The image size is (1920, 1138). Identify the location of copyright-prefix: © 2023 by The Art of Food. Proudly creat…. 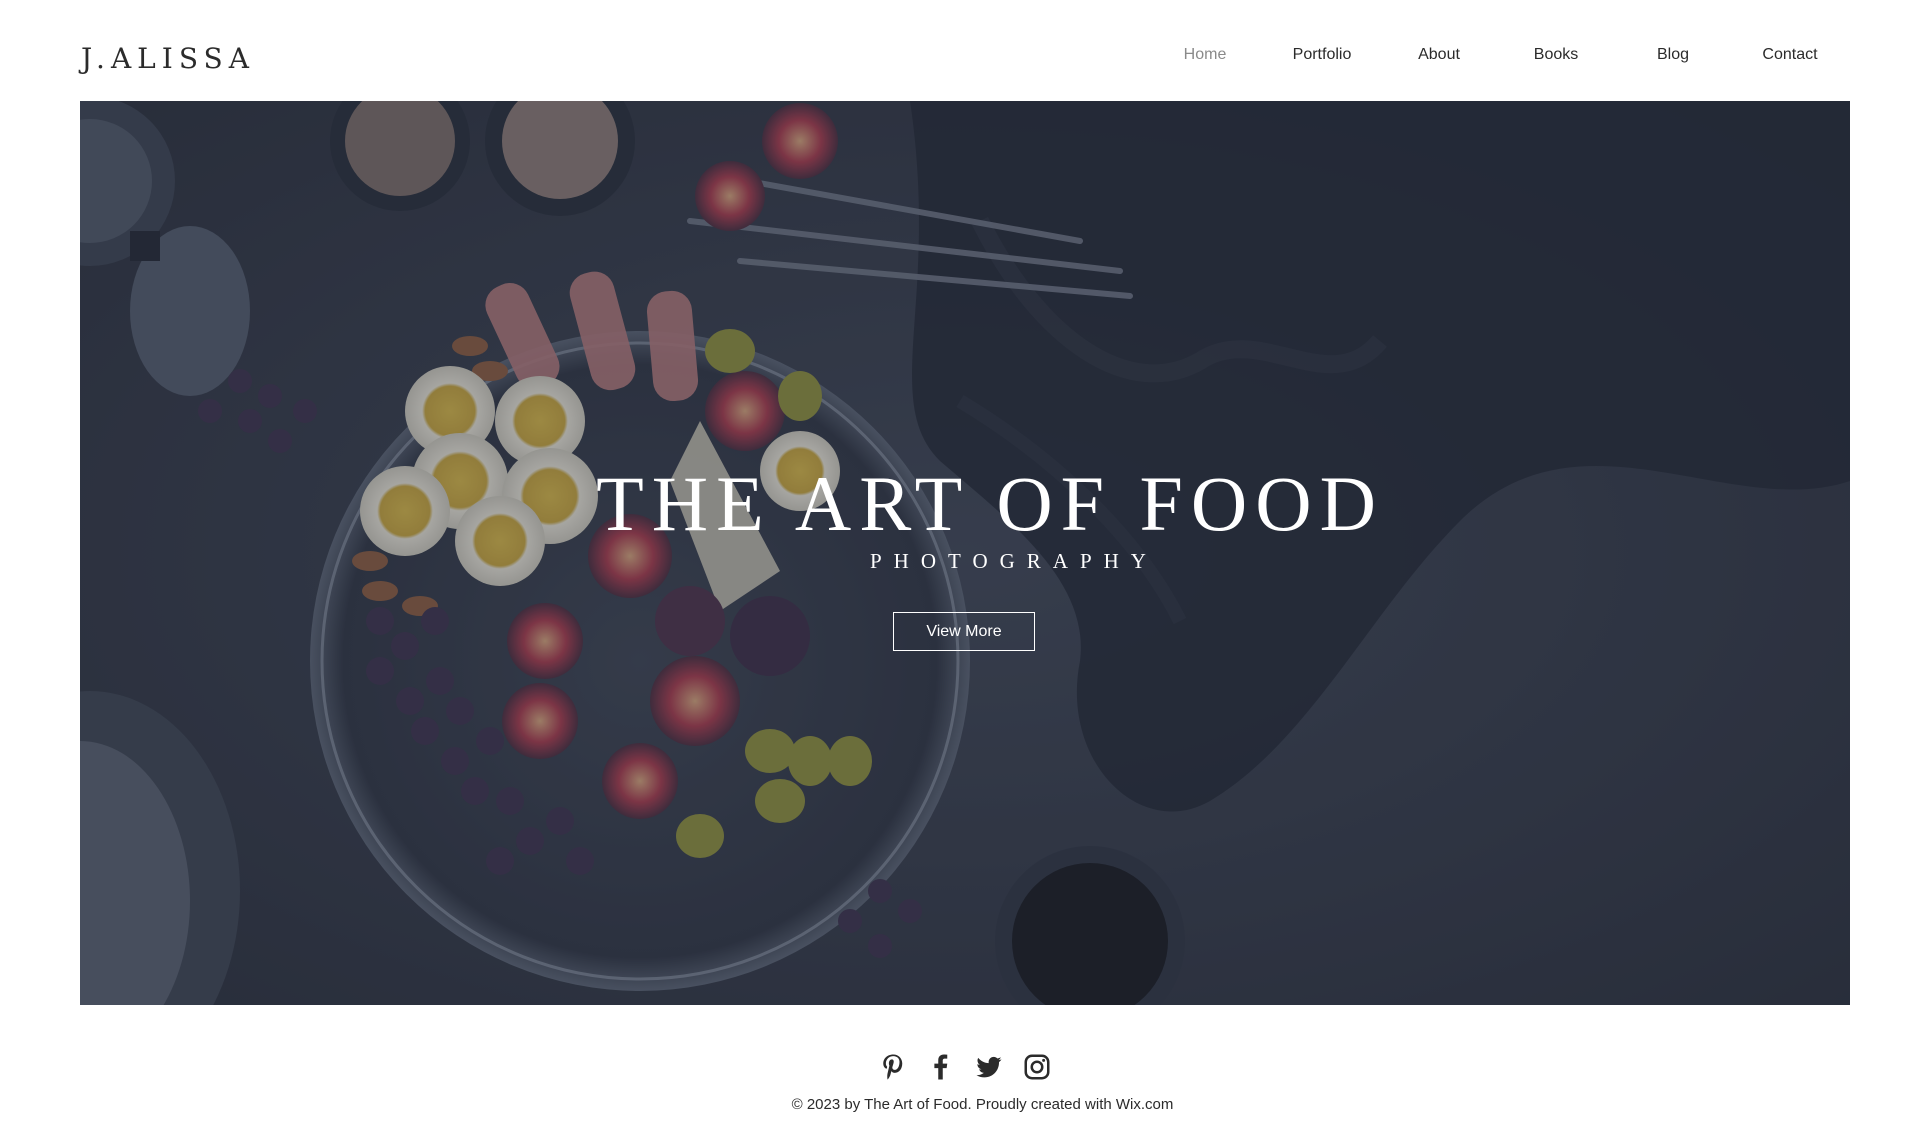
(953, 1104).